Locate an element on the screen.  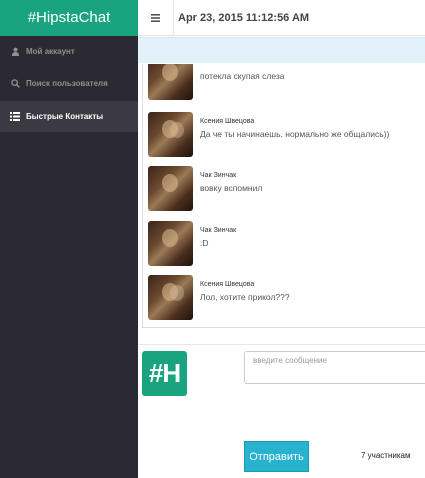
chat-message: потекла скупая слеза is located at coordinates (285, 82).